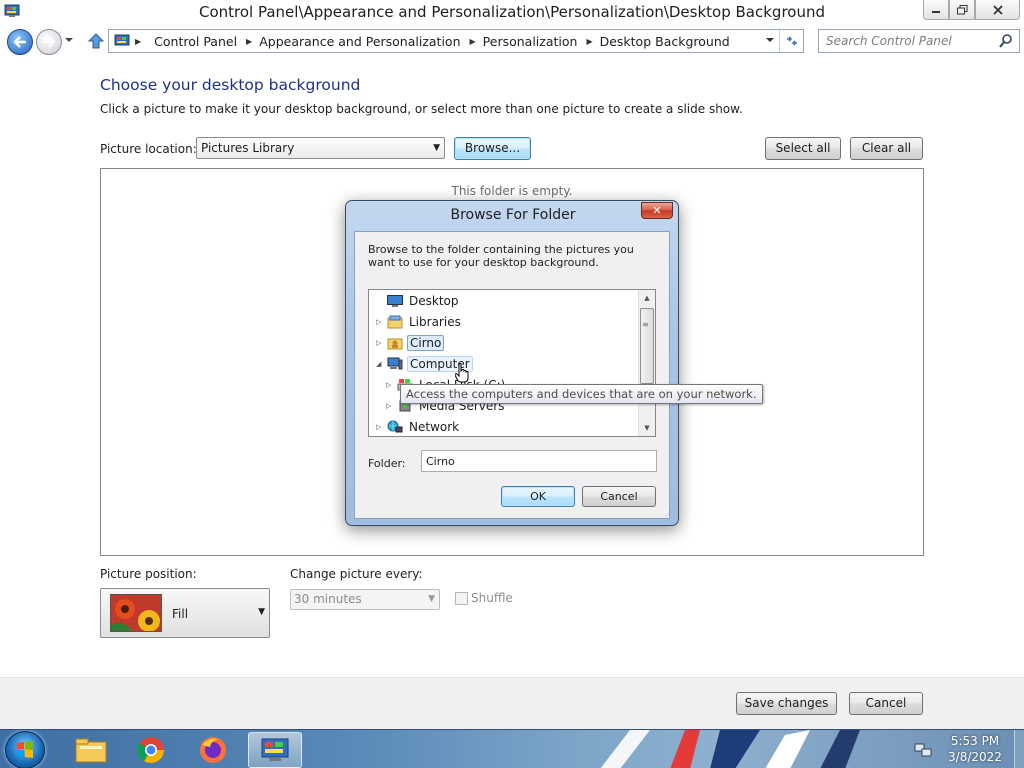 Image resolution: width=1024 pixels, height=768 pixels. I want to click on refresh-button, so click(791, 41).